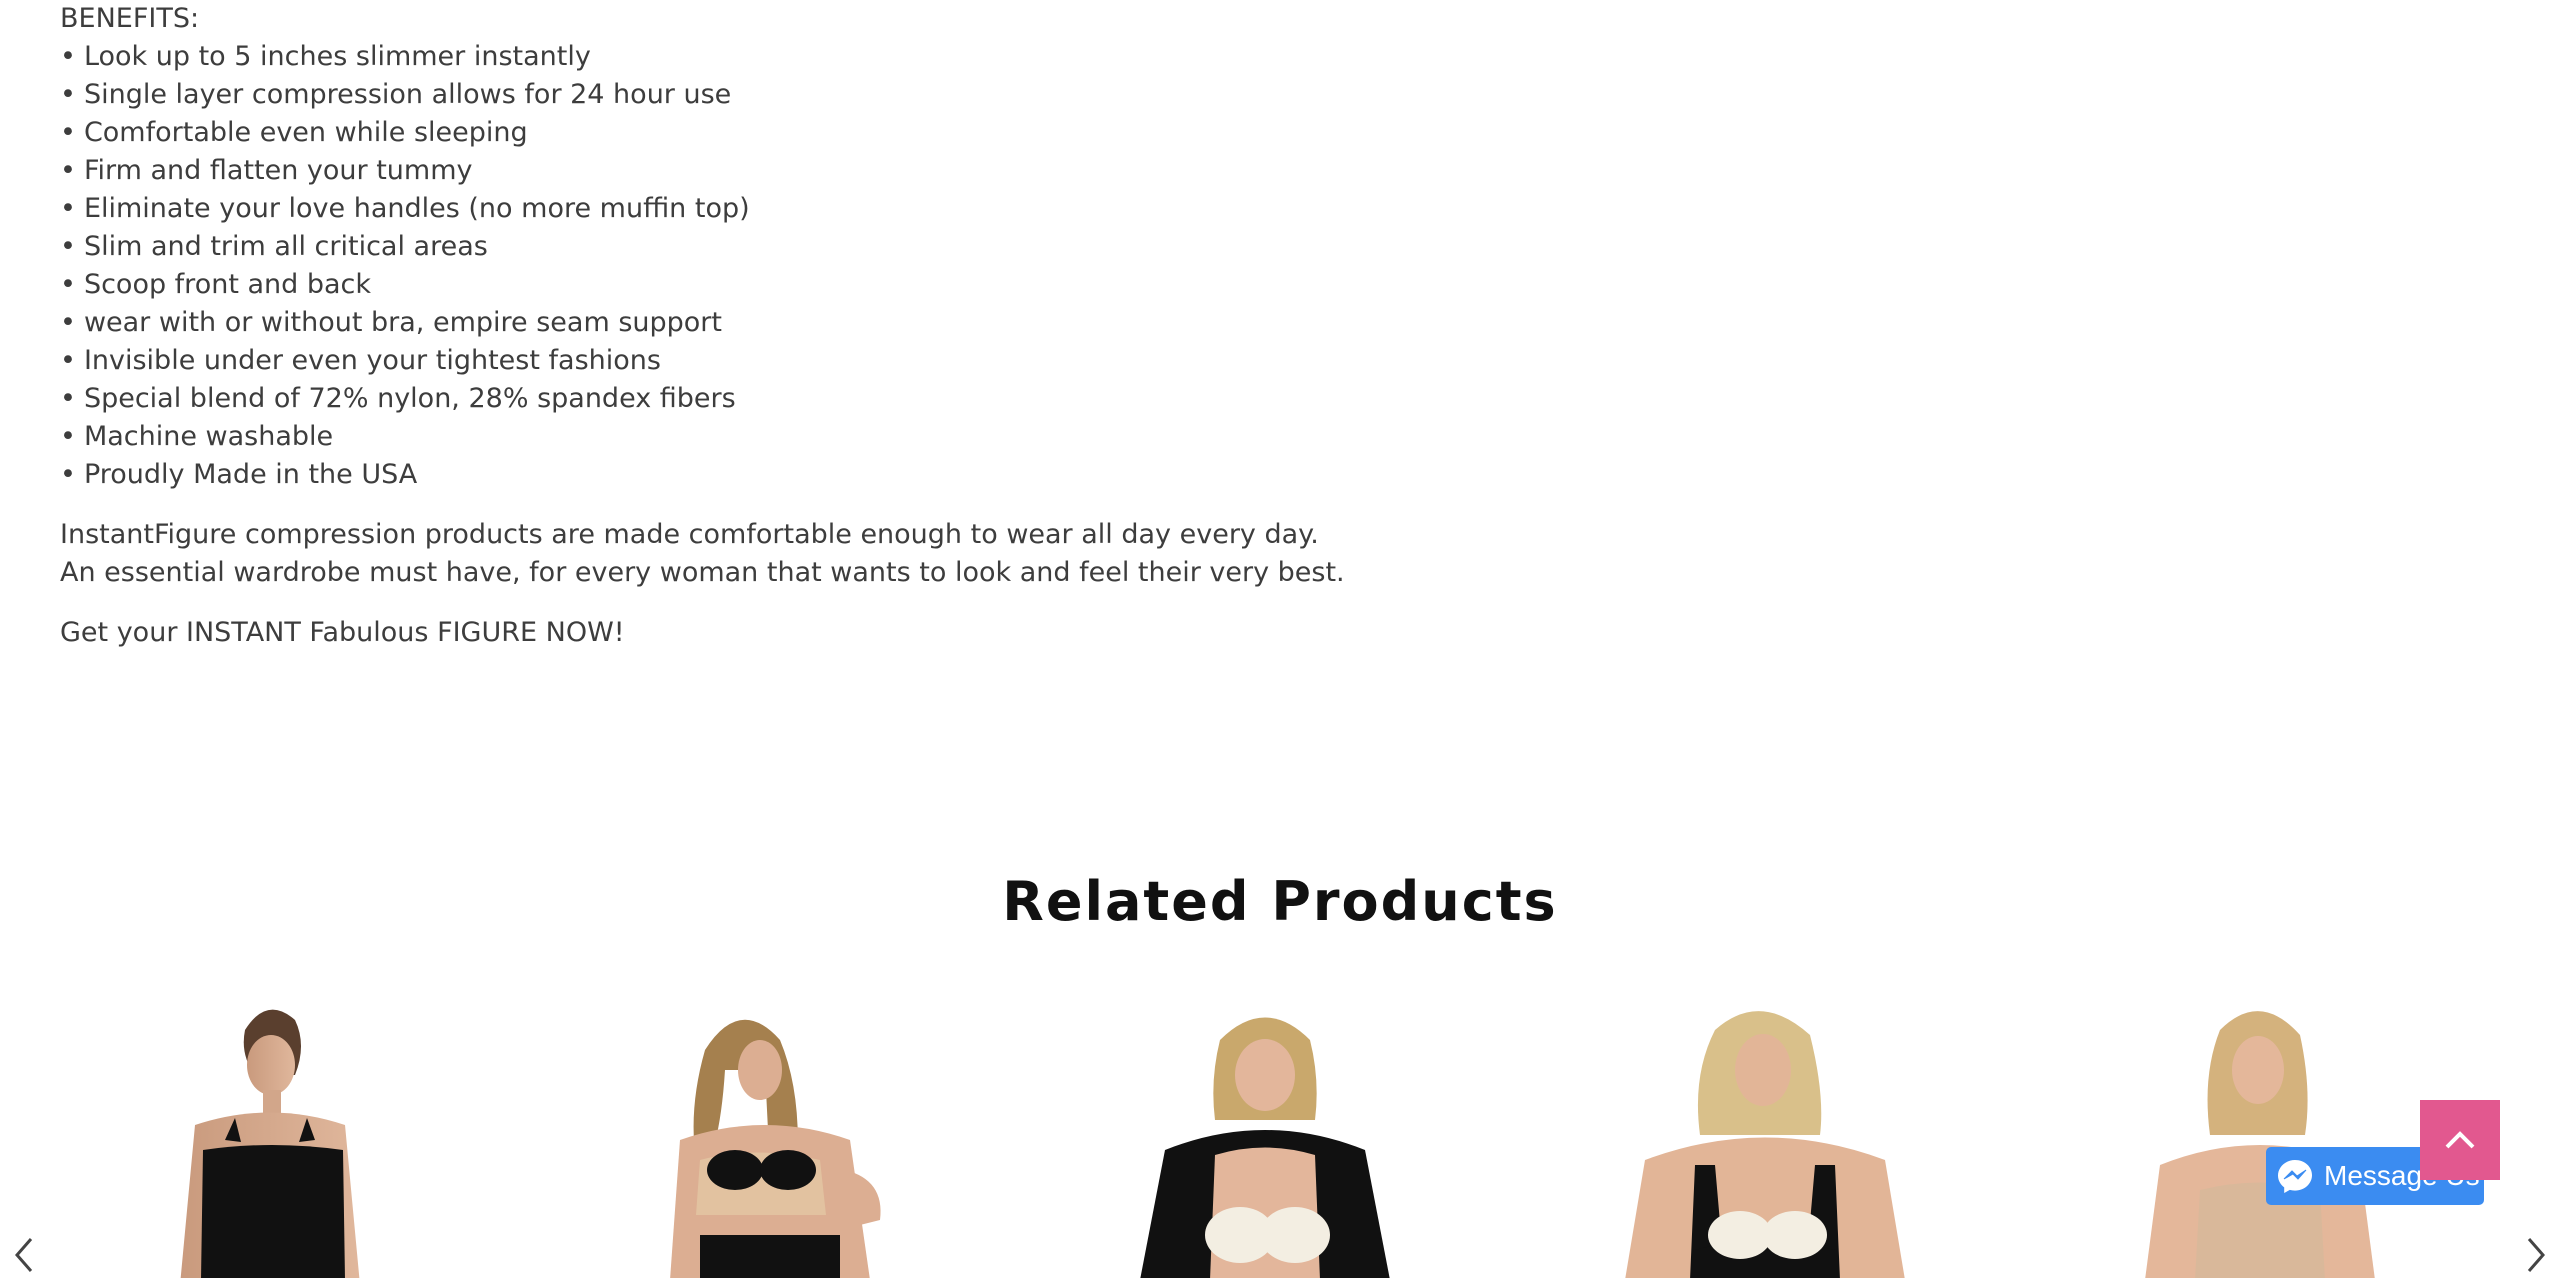  What do you see at coordinates (702, 437) in the screenshot?
I see `benefit-item: Machine washable` at bounding box center [702, 437].